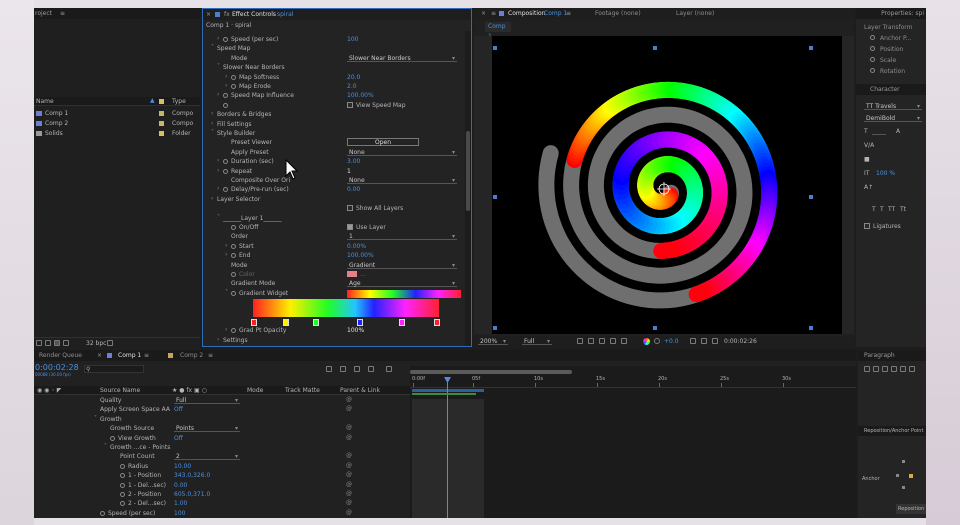 This screenshot has width=960, height=525. What do you see at coordinates (189, 390) in the screenshot?
I see `switches-icons: ★ ● fx ▣ ○` at bounding box center [189, 390].